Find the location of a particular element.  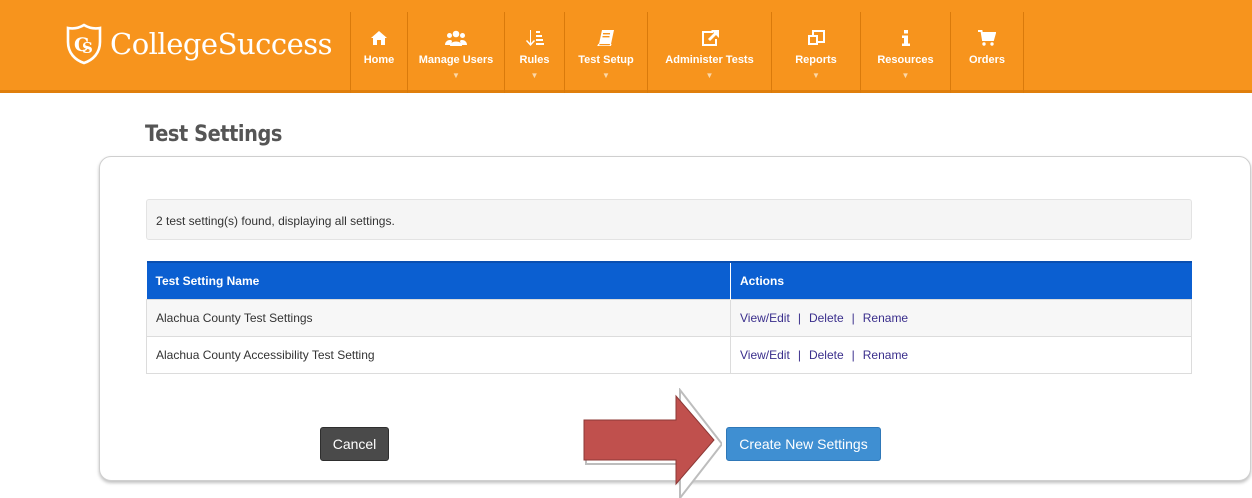

annotation-arrow-icon is located at coordinates (652, 443).